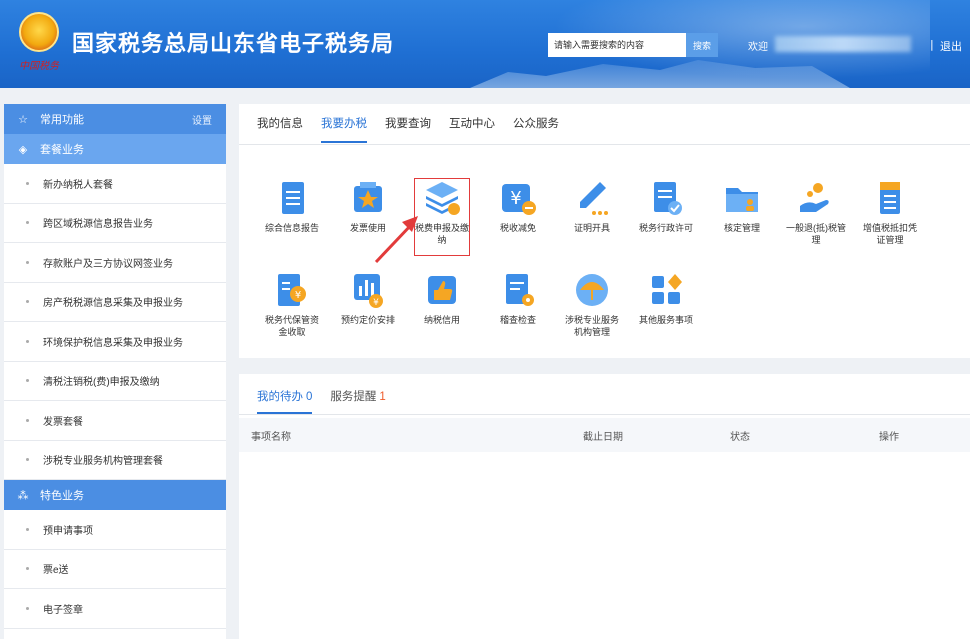  Describe the element at coordinates (344, 129) in the screenshot. I see `main-tab: 我要办税` at that location.